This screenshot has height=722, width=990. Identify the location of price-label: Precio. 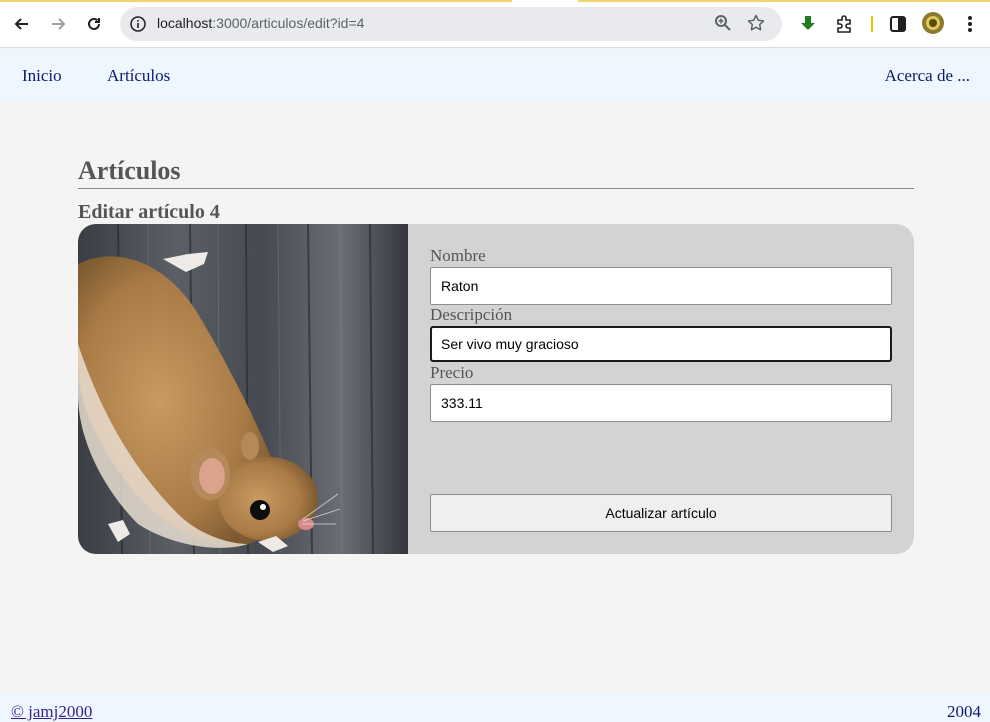
(452, 372).